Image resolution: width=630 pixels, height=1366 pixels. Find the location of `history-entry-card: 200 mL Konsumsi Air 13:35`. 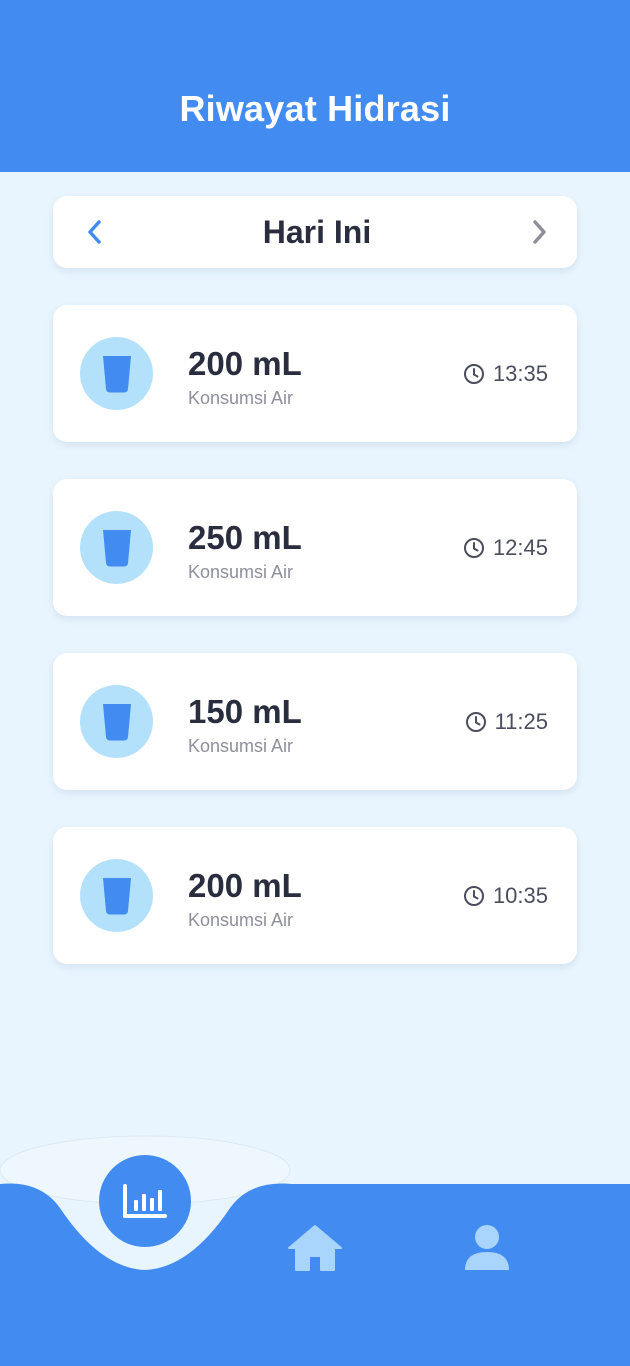

history-entry-card: 200 mL Konsumsi Air 13:35 is located at coordinates (315, 373).